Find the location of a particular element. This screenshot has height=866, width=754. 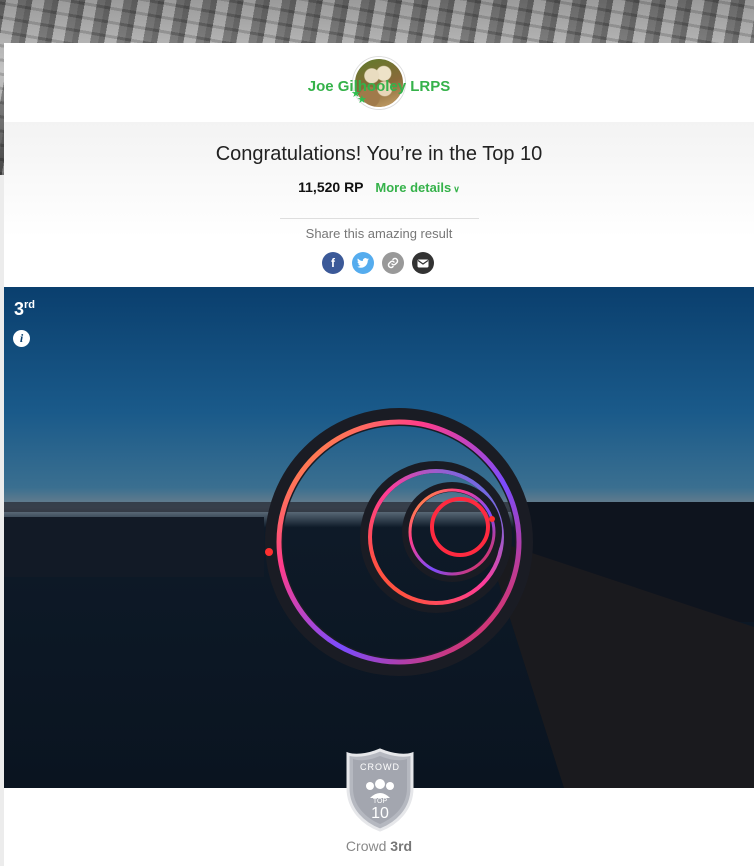

points-row: 11,520 RP More details ∨ is located at coordinates (379, 187).